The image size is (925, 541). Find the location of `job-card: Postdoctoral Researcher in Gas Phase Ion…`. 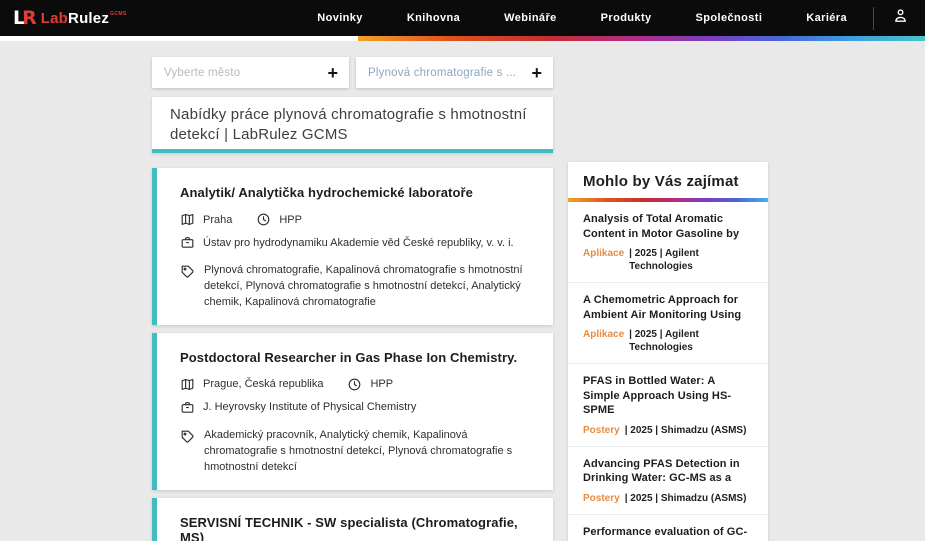

job-card: Postdoctoral Researcher in Gas Phase Ion… is located at coordinates (352, 411).